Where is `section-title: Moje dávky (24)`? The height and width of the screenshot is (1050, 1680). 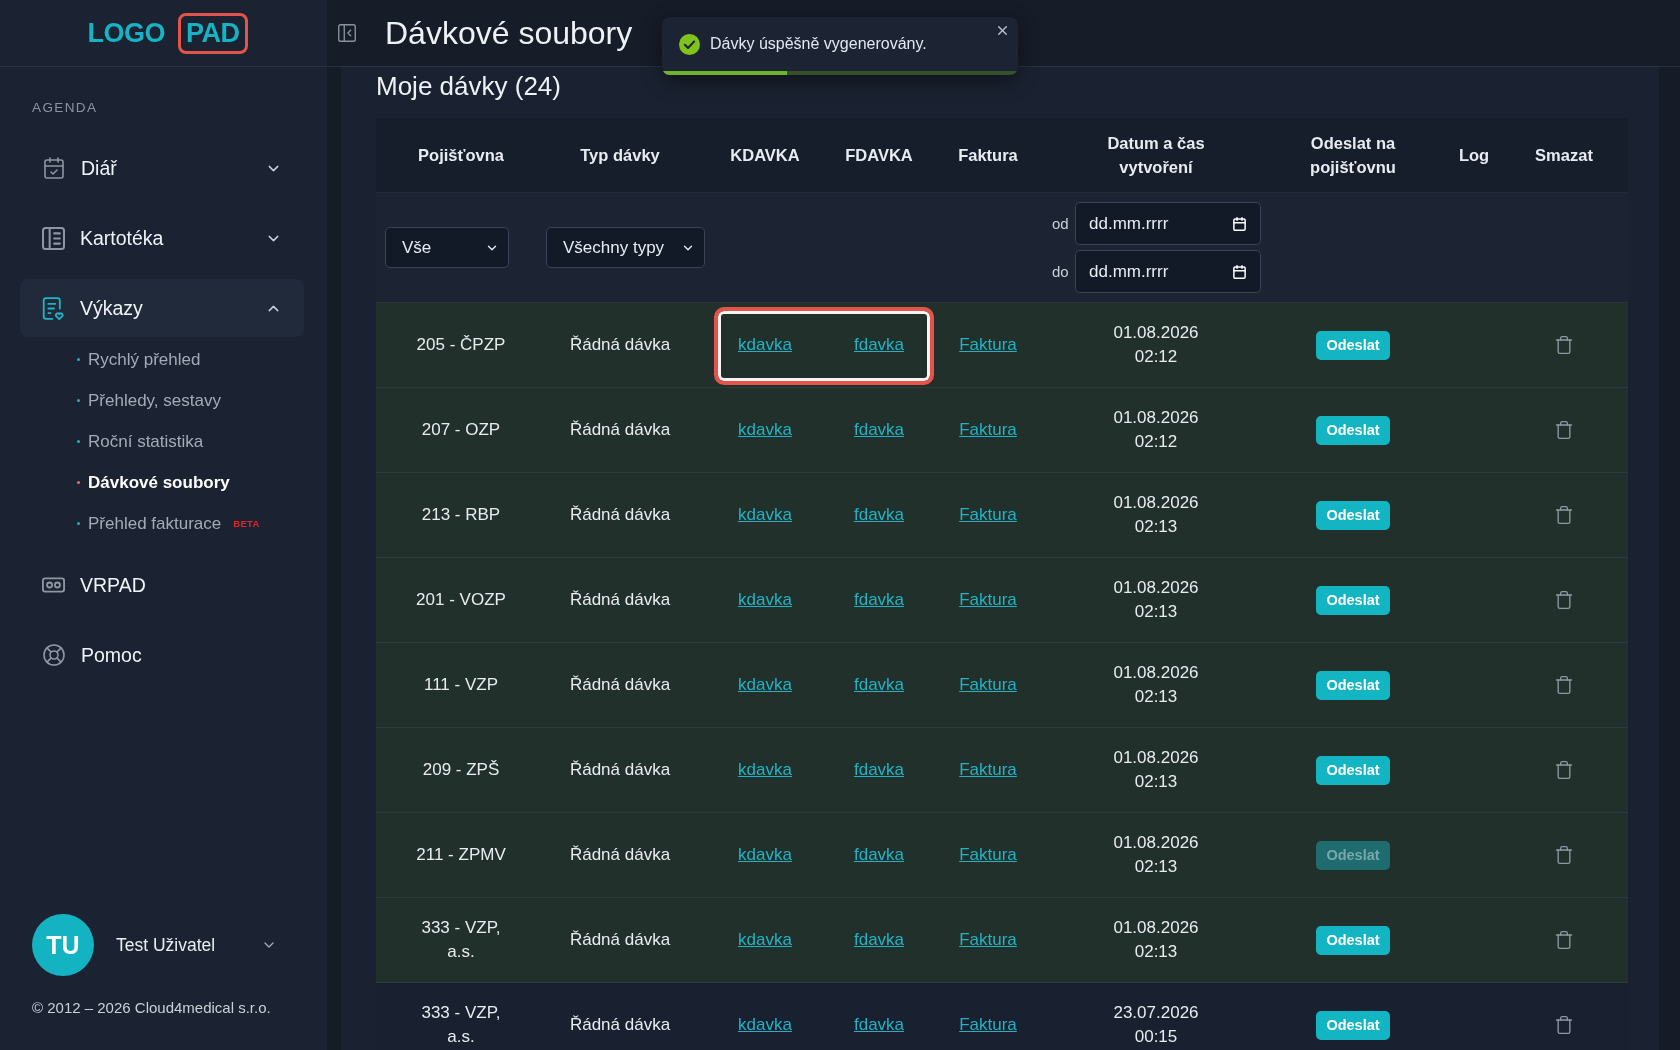 section-title: Moje dávky (24) is located at coordinates (468, 86).